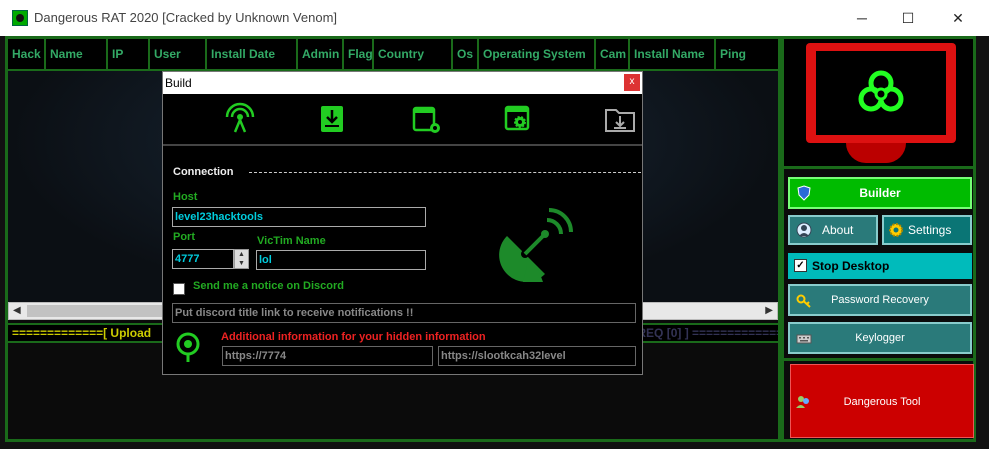 The image size is (989, 449). I want to click on users-icon, so click(802, 402).